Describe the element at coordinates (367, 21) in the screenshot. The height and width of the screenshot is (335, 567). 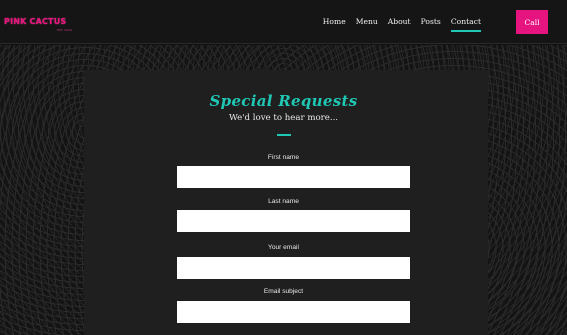
I see `nav-link-menu: Menu` at that location.